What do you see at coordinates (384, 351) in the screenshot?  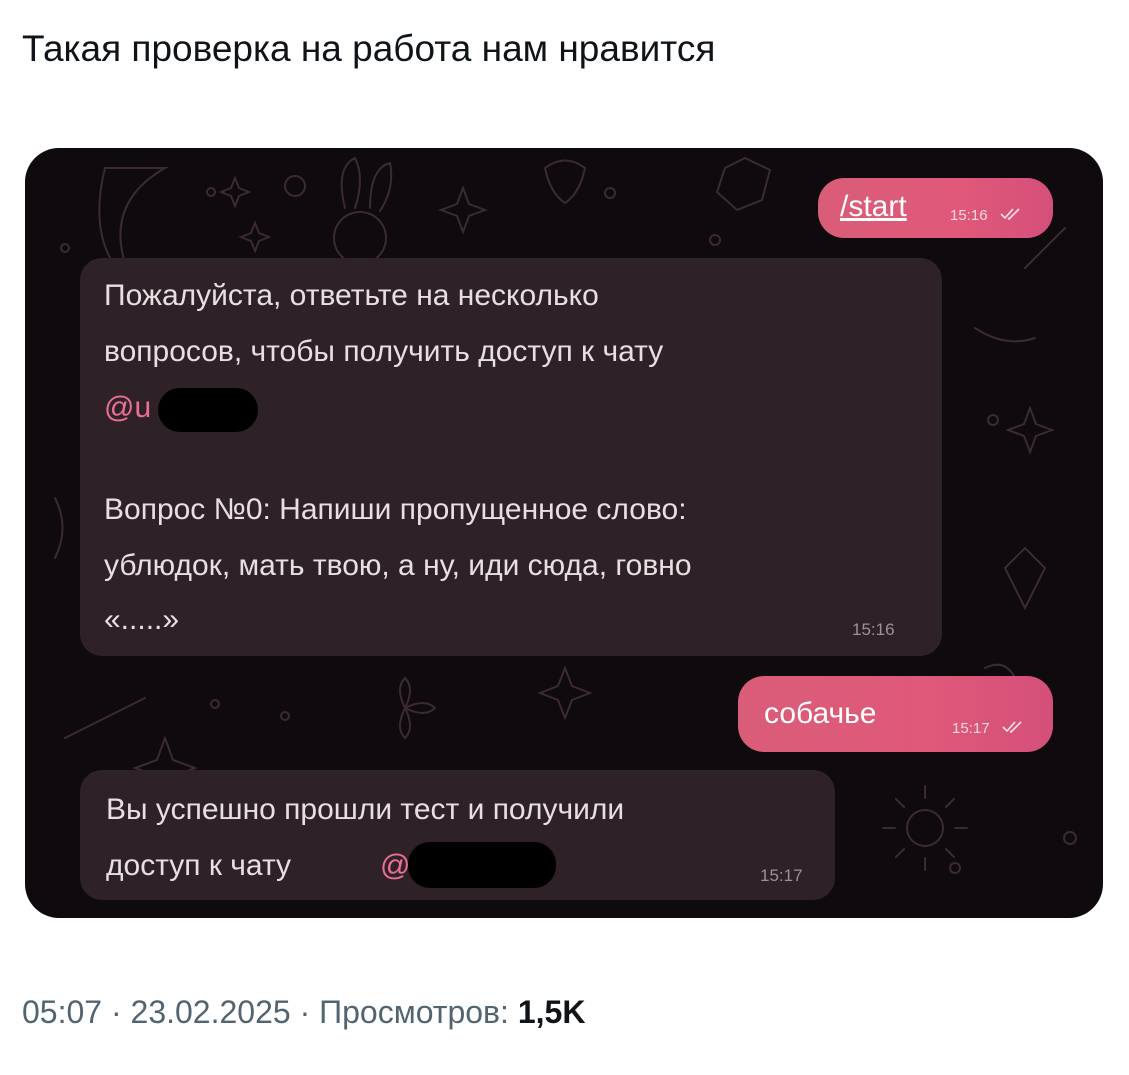 I see `message-line: вопросов, чтобы получить доступ к чату` at bounding box center [384, 351].